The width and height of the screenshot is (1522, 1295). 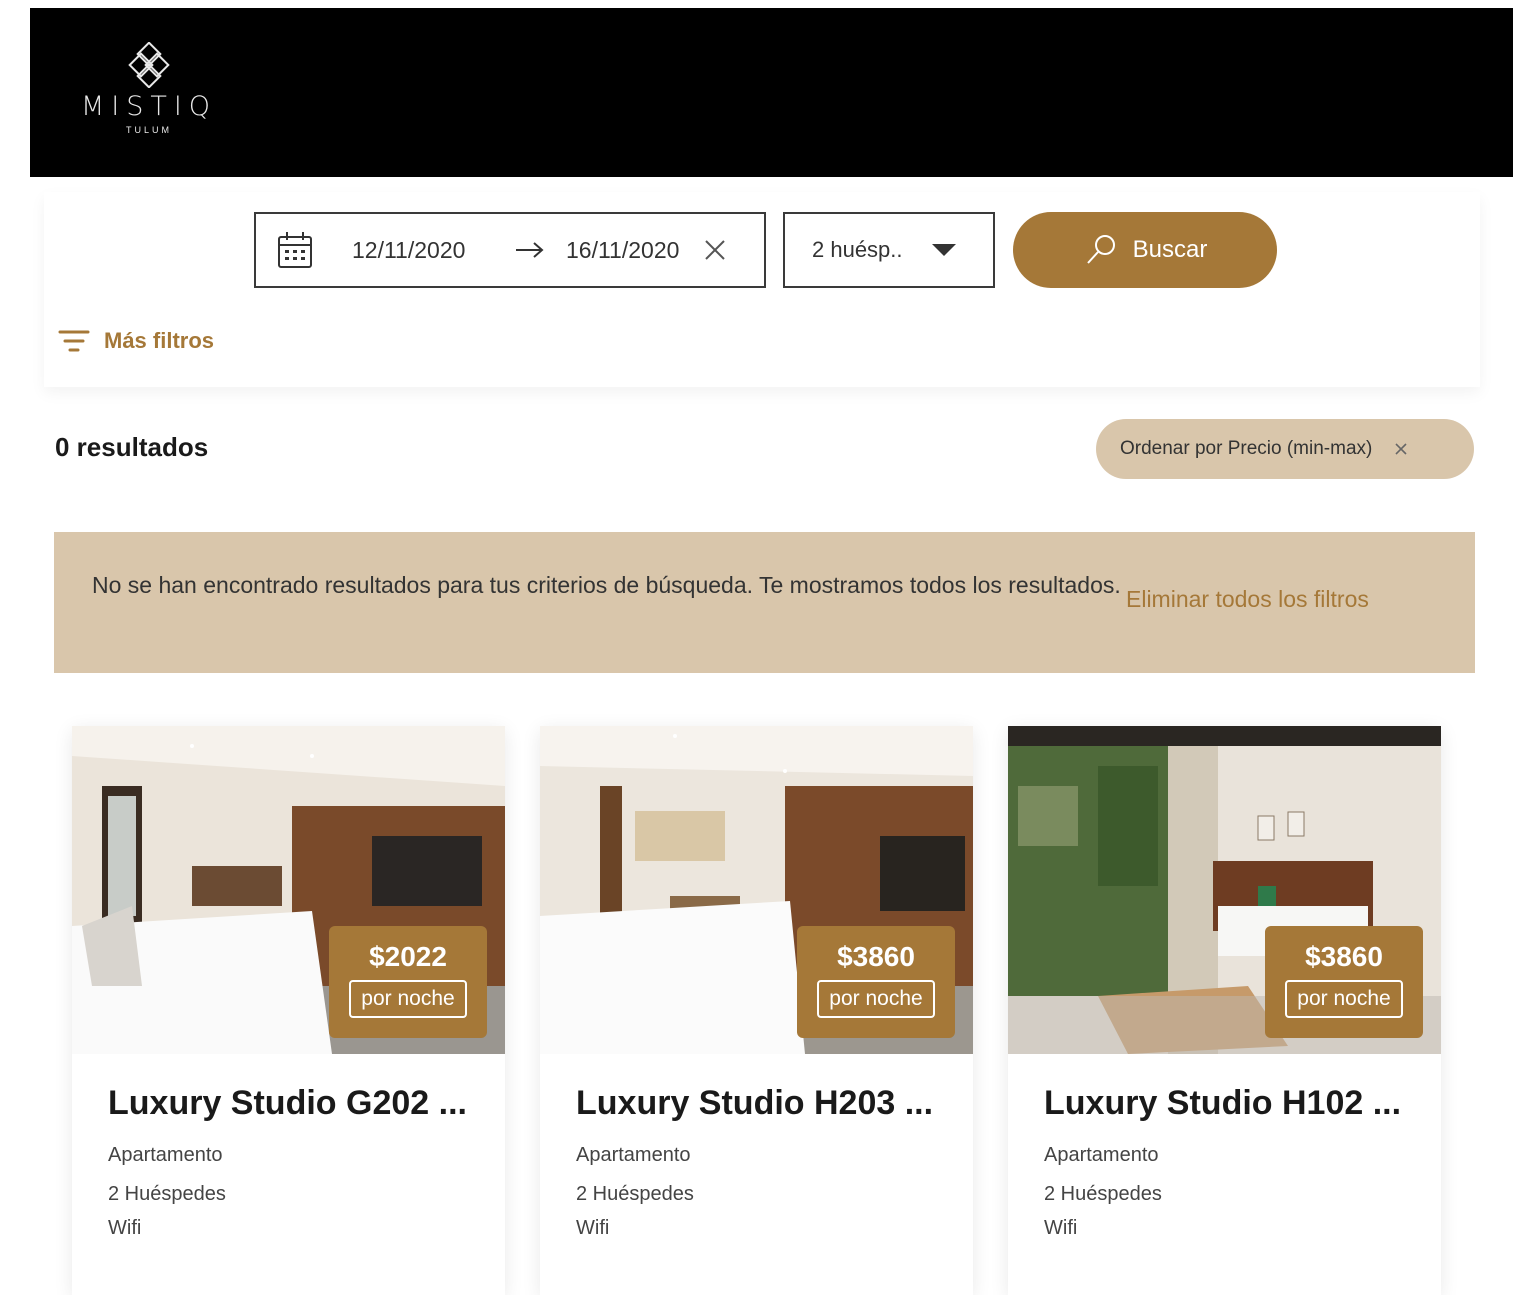 I want to click on guests-value: 2 huésp.., so click(x=857, y=249).